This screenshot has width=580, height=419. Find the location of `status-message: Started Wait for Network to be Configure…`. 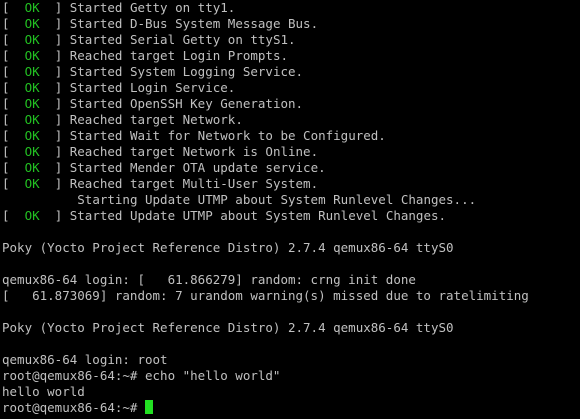

status-message: Started Wait for Network to be Configure… is located at coordinates (227, 135).